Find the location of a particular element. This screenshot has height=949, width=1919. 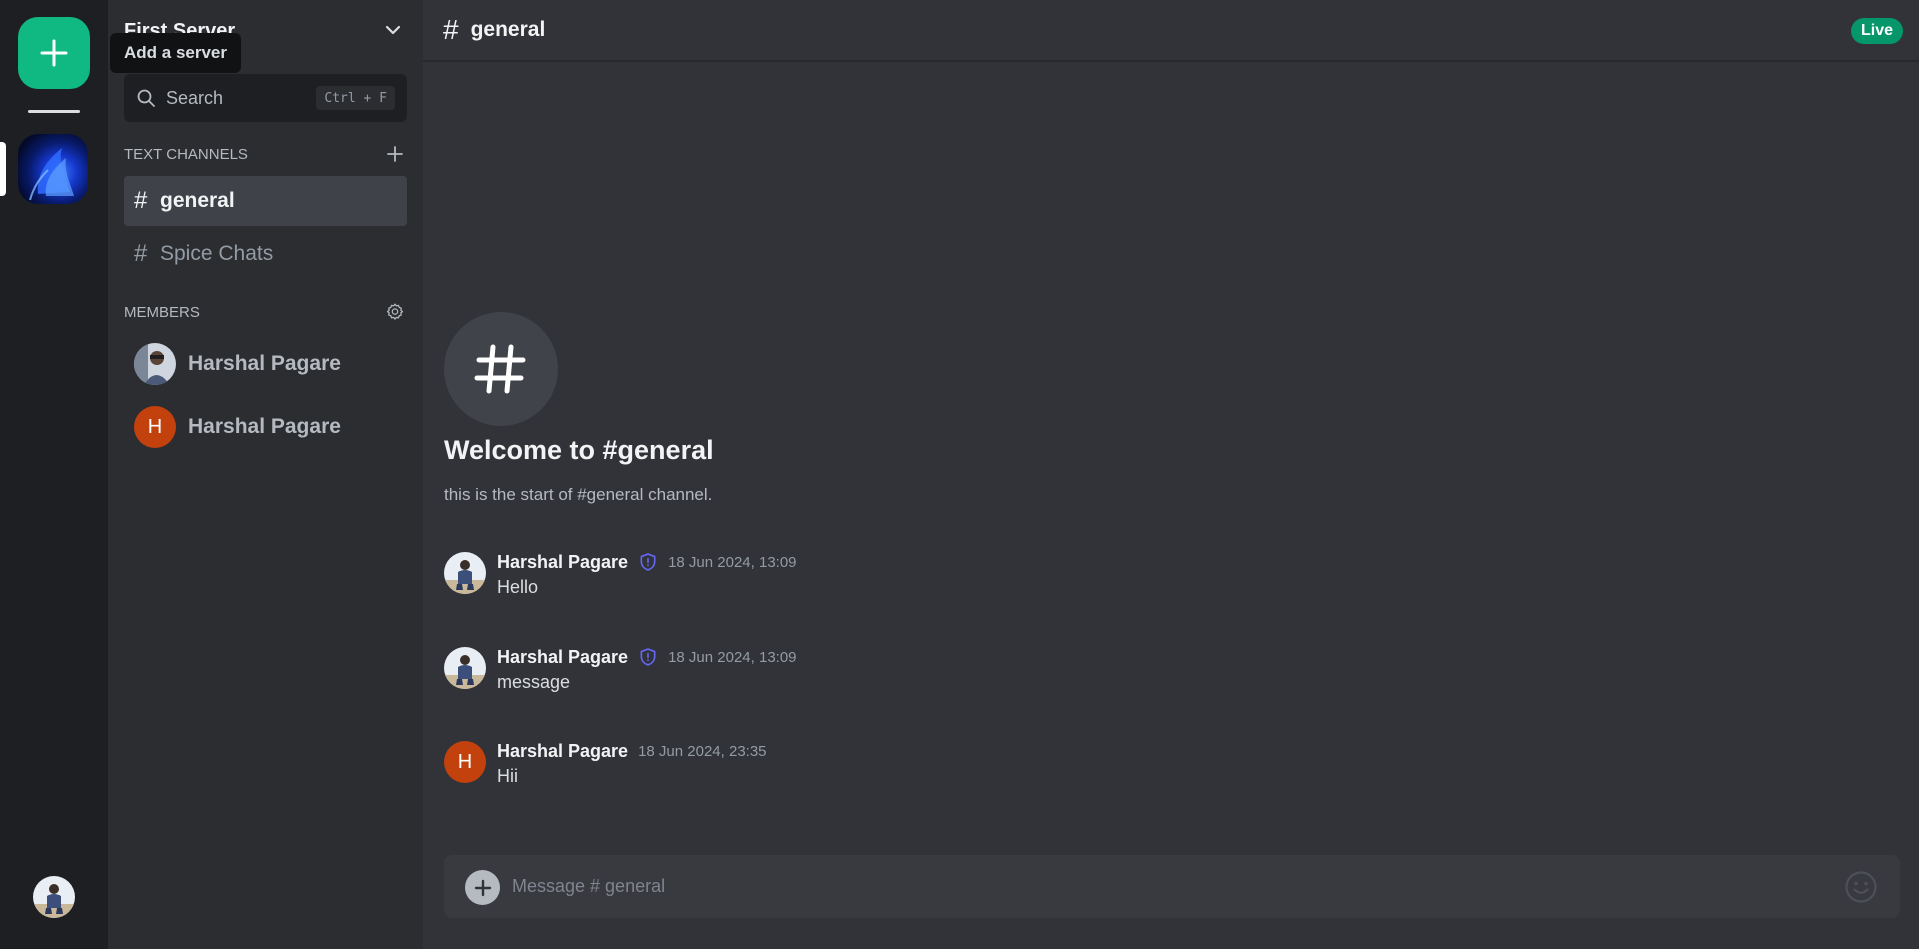

create-channel-button is located at coordinates (395, 154).